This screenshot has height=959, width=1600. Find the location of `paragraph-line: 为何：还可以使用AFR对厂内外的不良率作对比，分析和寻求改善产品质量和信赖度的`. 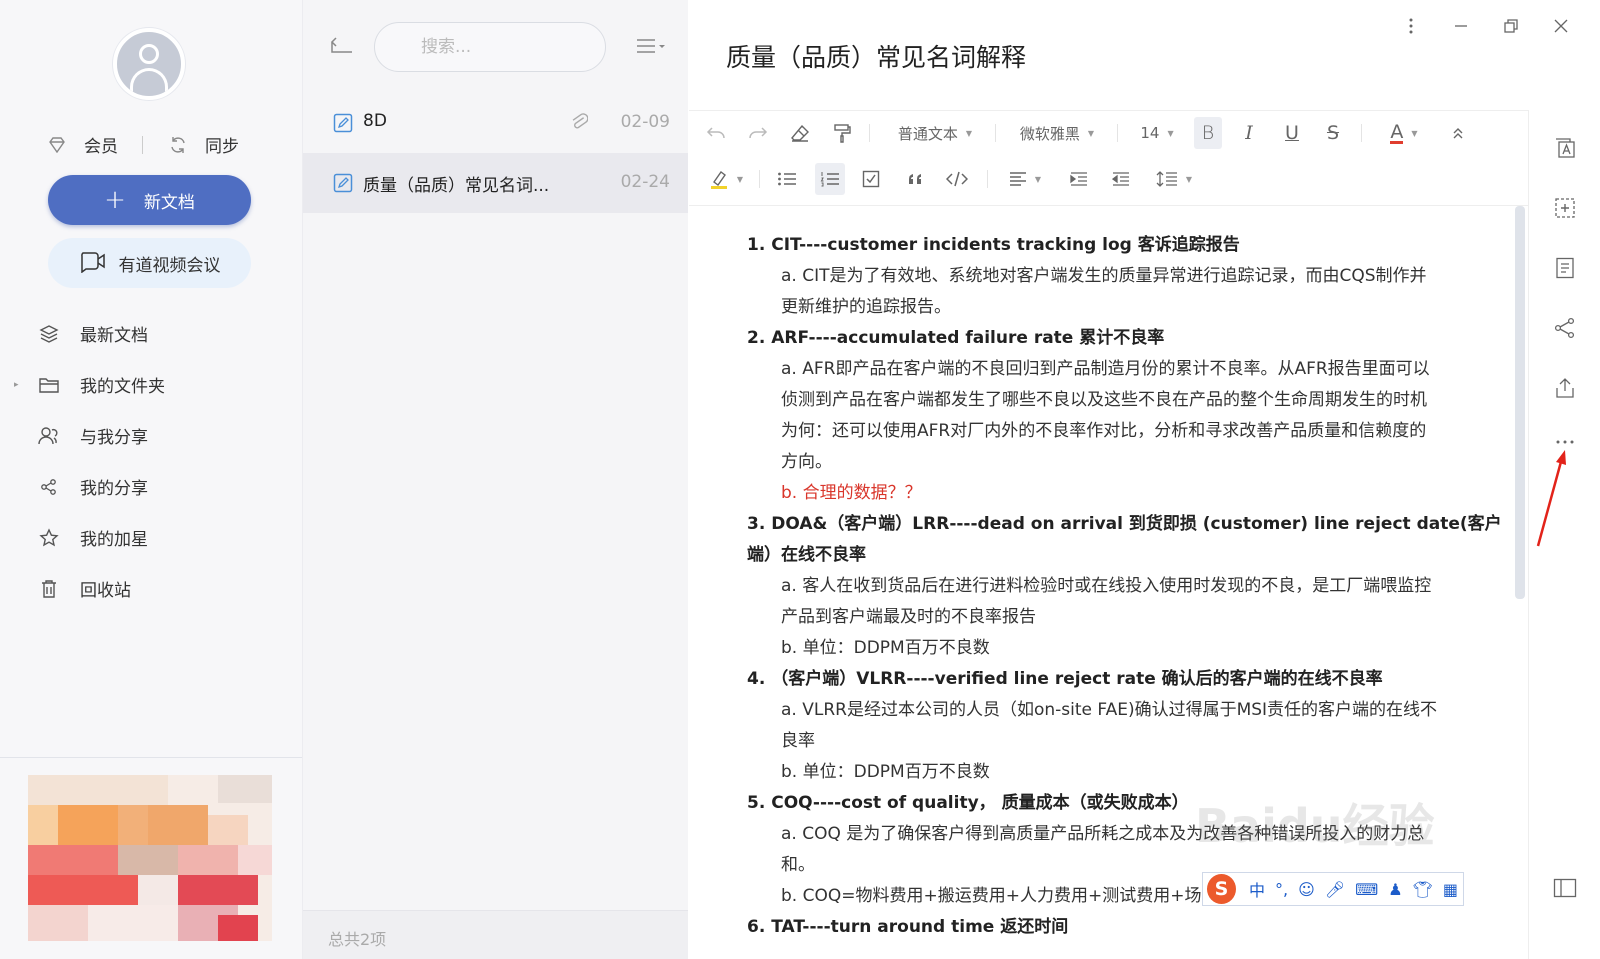

paragraph-line: 为何：还可以使用AFR对厂内外的不良率作对比，分析和寻求改善产品质量和信赖度的 is located at coordinates (1103, 428).